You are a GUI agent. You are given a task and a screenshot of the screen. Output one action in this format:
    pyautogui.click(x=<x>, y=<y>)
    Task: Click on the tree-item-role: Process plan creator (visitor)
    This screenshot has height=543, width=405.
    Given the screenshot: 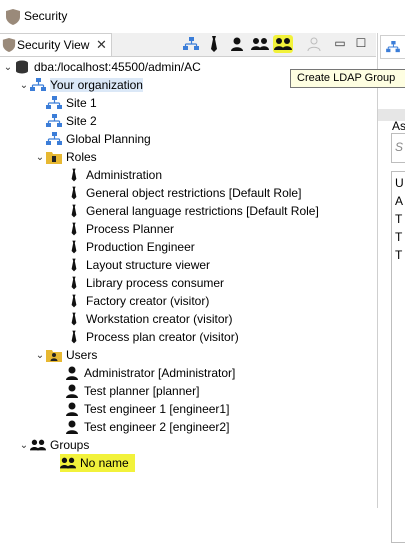 What is the action you would take?
    pyautogui.click(x=152, y=337)
    